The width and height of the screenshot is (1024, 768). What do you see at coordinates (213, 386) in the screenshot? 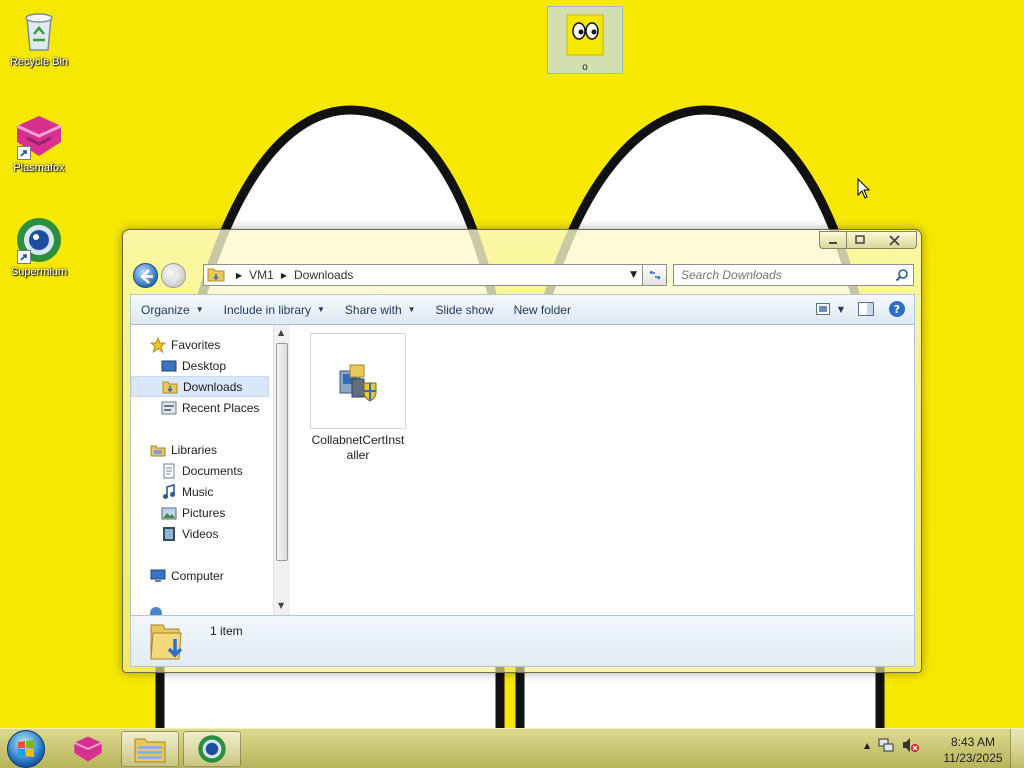
I see `nav-item-label: Downloads` at bounding box center [213, 386].